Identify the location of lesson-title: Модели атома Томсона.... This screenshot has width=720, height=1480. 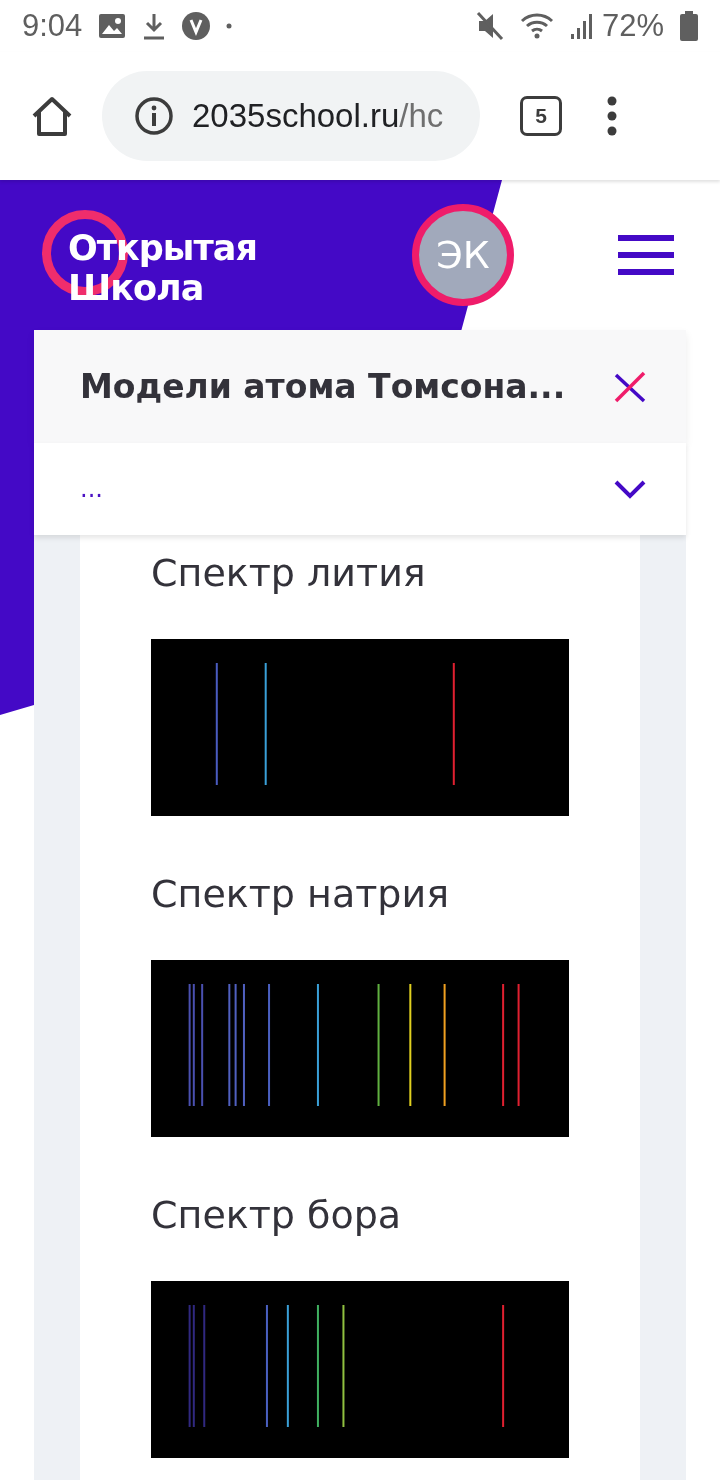
(323, 386).